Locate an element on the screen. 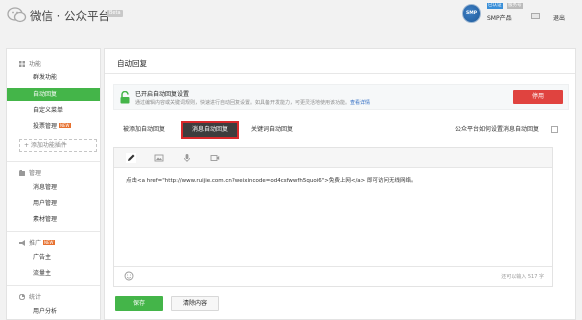  unlock-icon is located at coordinates (125, 97).